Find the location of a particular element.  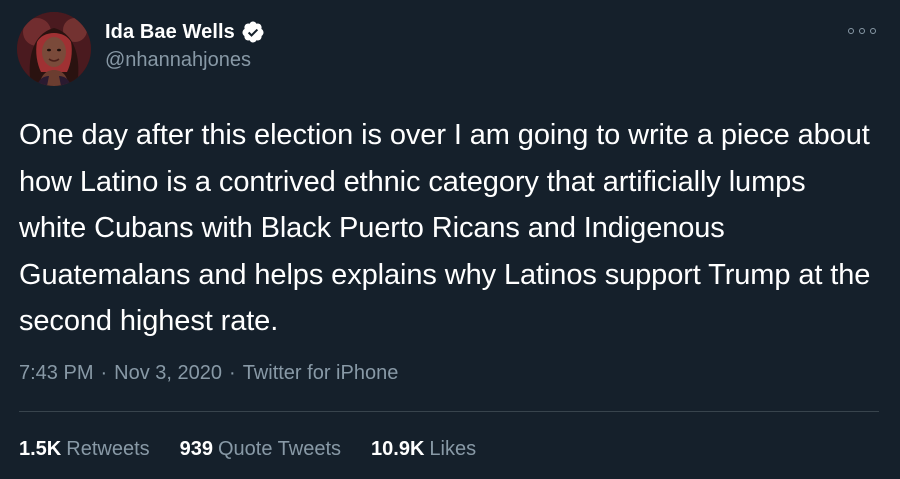

retweets-stat: 1.5K Retweets is located at coordinates (84, 449).